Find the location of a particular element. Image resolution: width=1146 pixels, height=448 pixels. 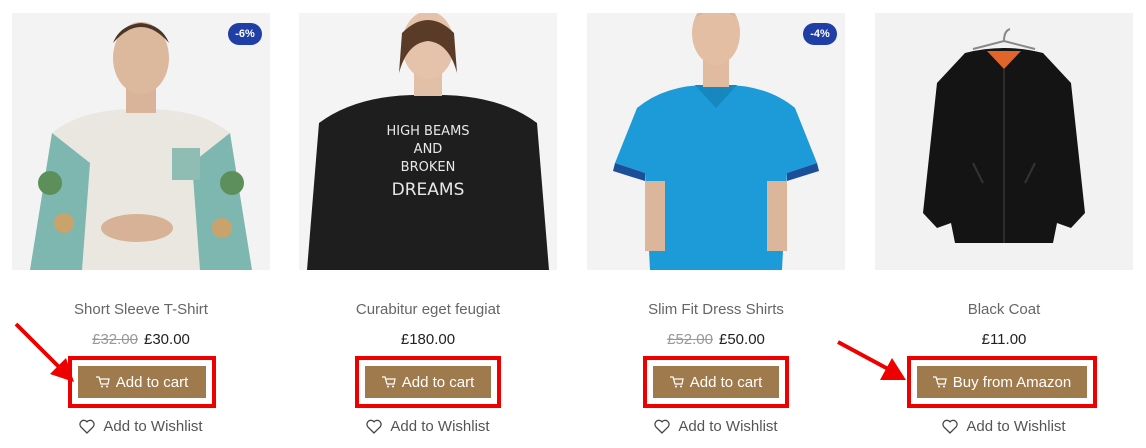

product-image: HIGH BEAMS AND BROKEN DREAMS is located at coordinates (428, 141).